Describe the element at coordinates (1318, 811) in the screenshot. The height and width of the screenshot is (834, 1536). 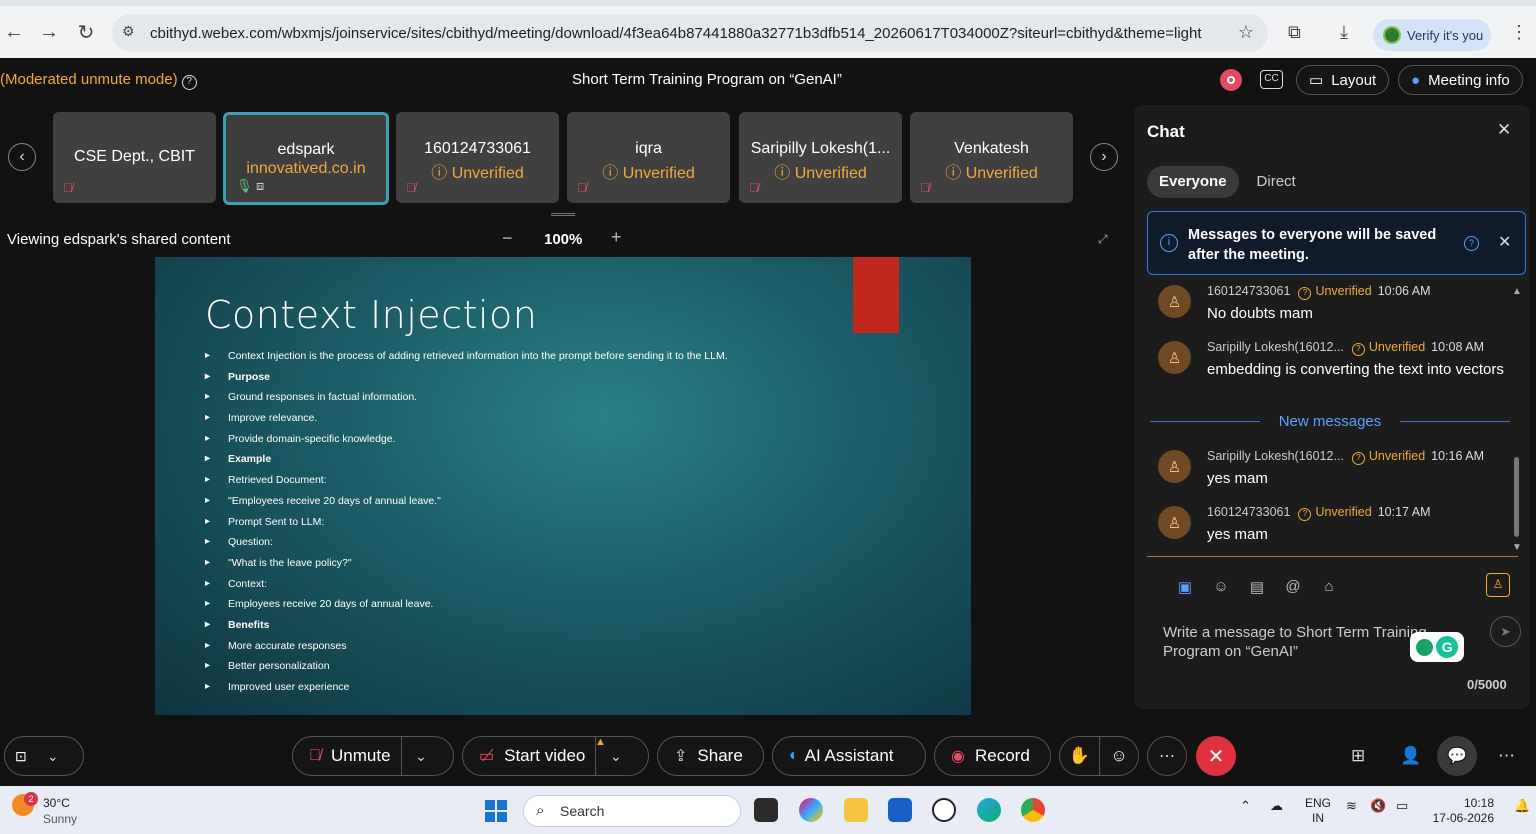
I see `input-language: ENG IN` at that location.